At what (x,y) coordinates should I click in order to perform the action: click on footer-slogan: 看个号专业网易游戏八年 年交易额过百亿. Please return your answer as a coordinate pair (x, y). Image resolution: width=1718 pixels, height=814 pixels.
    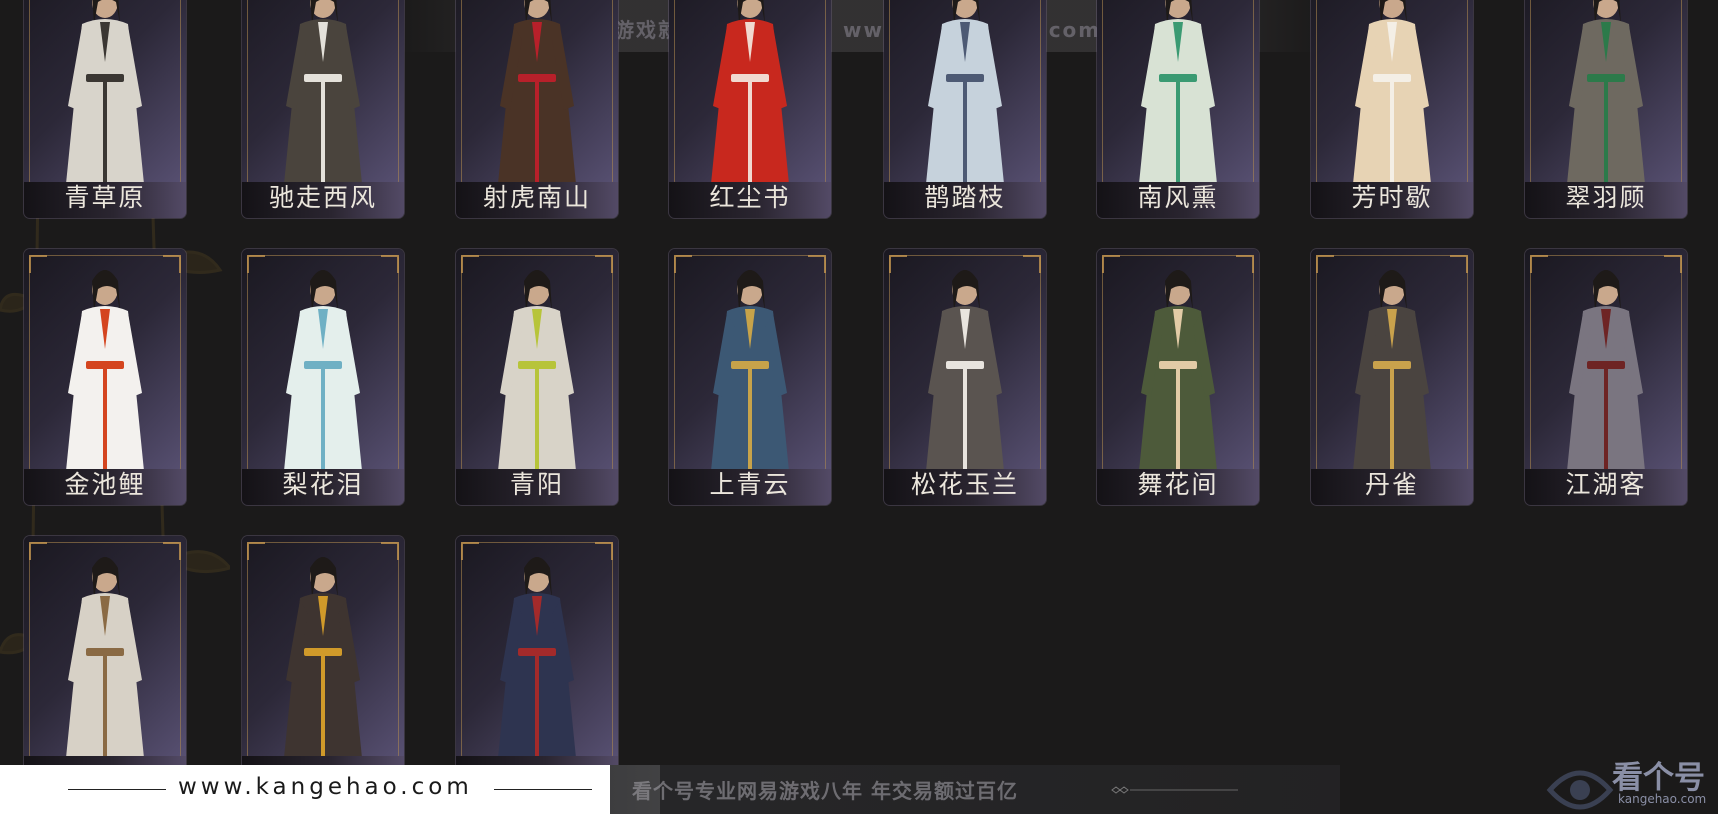
    Looking at the image, I should click on (825, 791).